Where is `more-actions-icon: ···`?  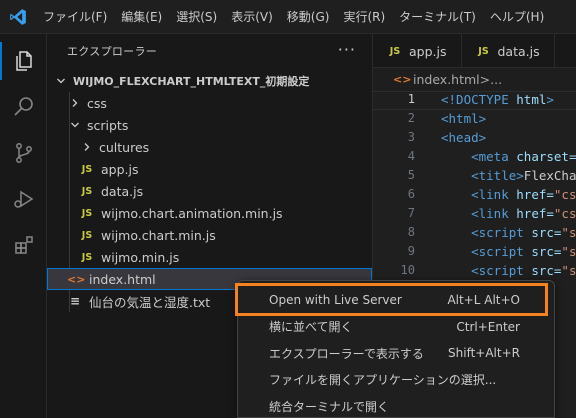
more-actions-icon: ··· is located at coordinates (347, 49).